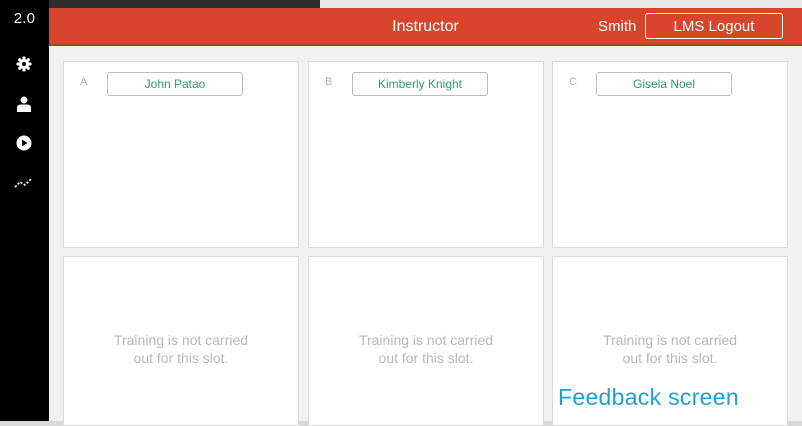 The width and height of the screenshot is (802, 426). What do you see at coordinates (24, 104) in the screenshot?
I see `user-icon` at bounding box center [24, 104].